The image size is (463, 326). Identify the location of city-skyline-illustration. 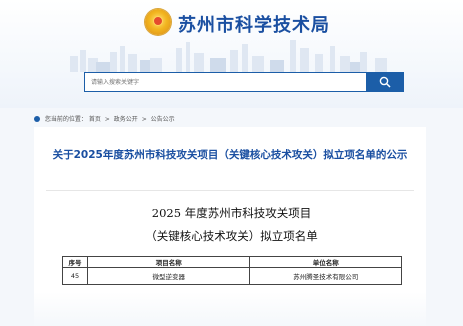
(228, 56).